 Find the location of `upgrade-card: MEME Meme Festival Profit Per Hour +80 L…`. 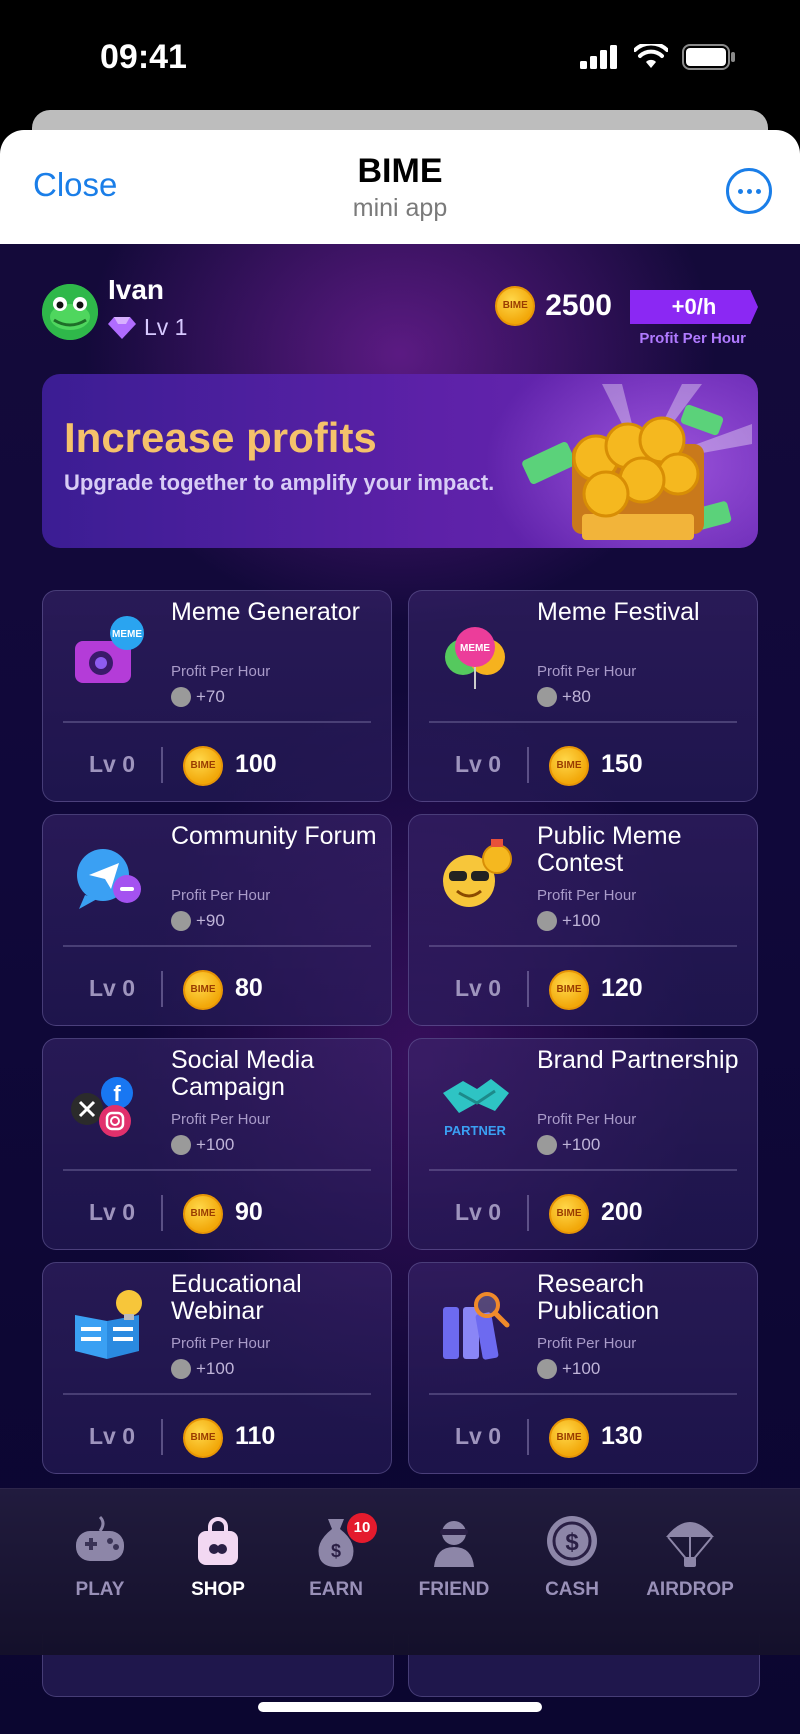

upgrade-card: MEME Meme Festival Profit Per Hour +80 L… is located at coordinates (583, 696).